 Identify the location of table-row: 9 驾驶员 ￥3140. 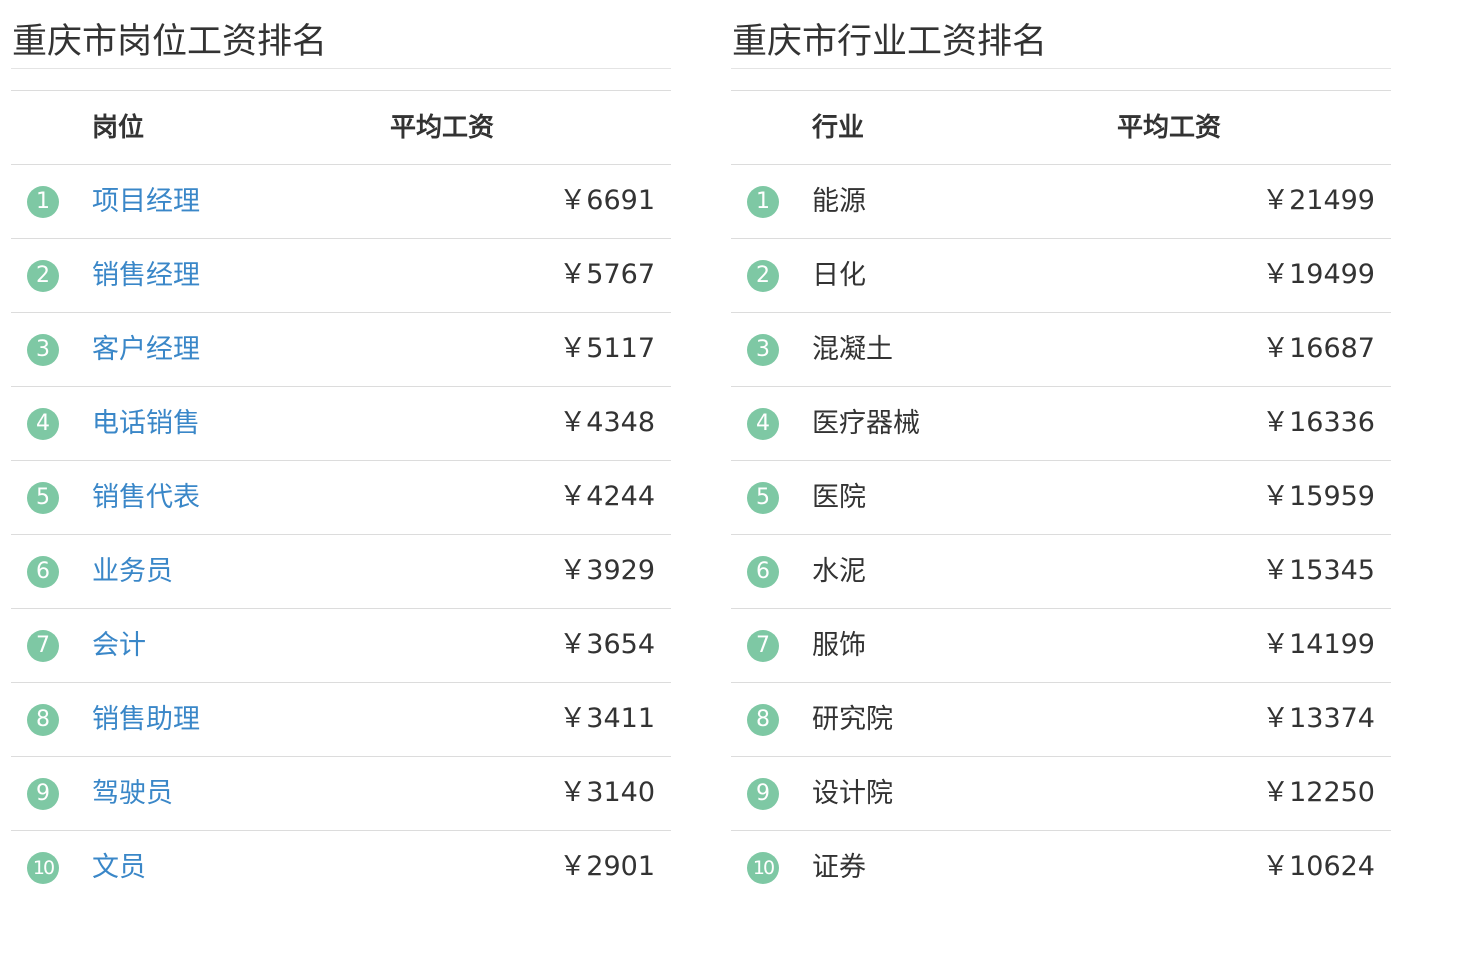
(341, 794).